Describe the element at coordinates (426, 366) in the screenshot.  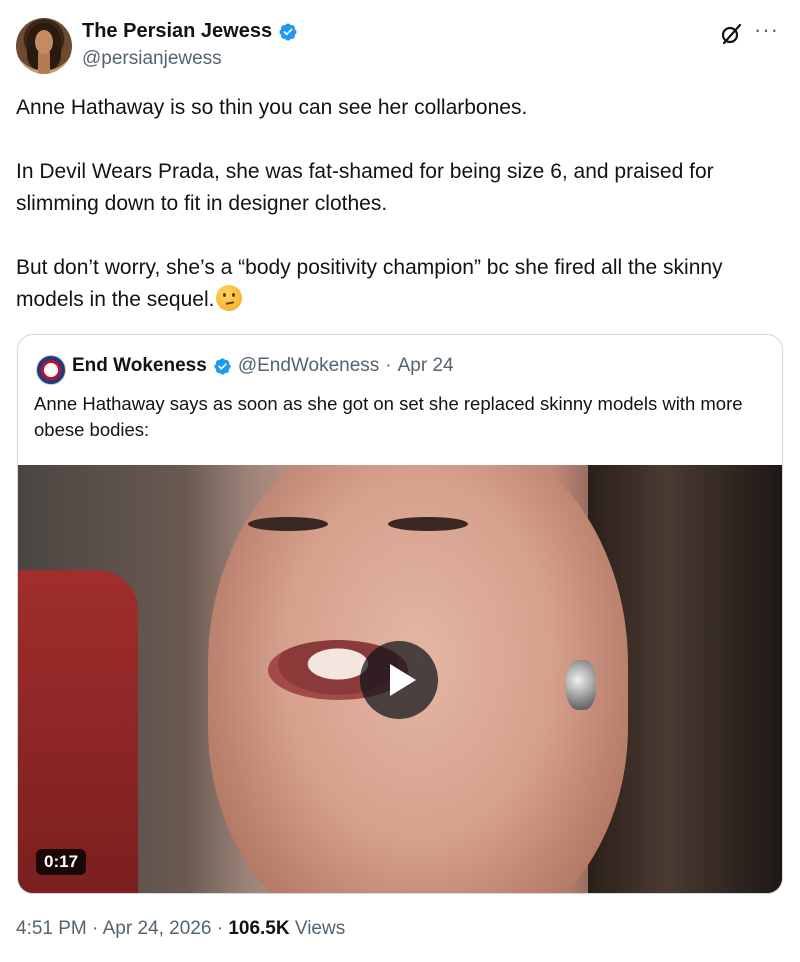
I see `quoted-date: Apr 24` at that location.